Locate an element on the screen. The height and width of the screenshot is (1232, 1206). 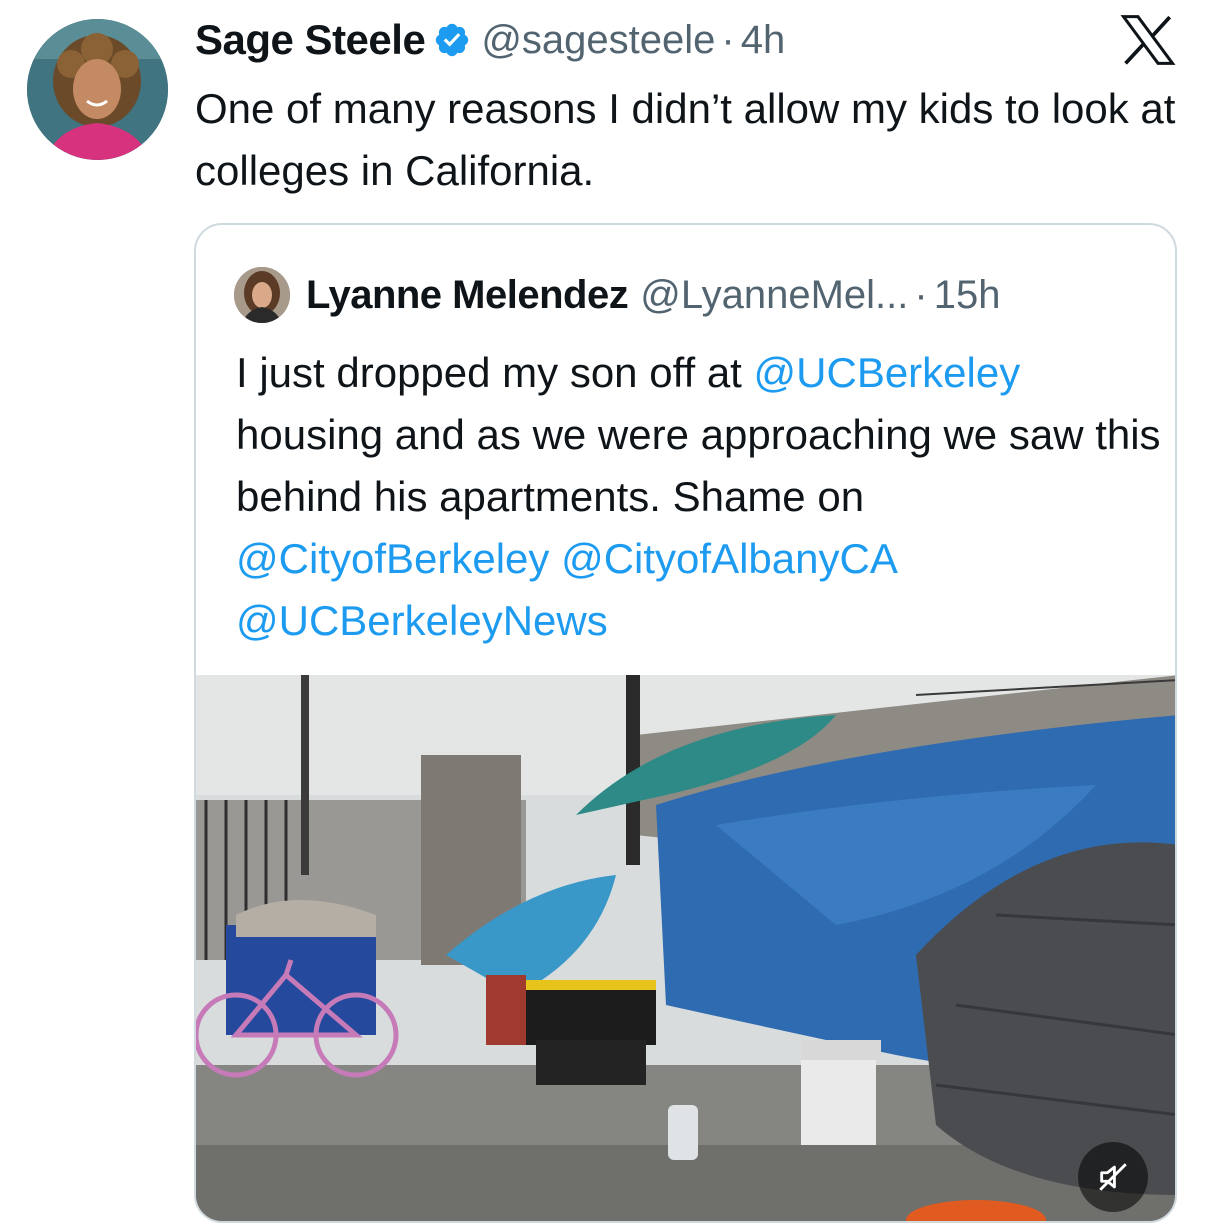
quoted-tweet-timestamp: 15h is located at coordinates (967, 295).